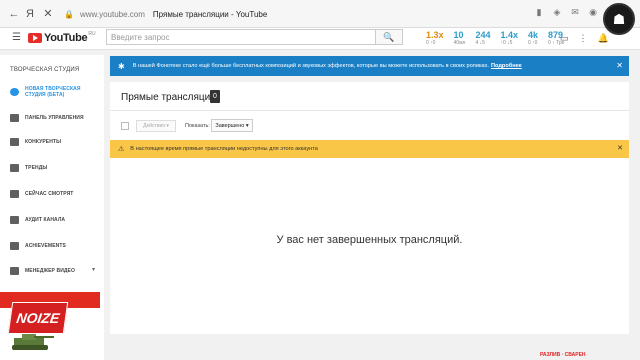  I want to click on sidebar-item-5: АУДИТ КАНАЛА, so click(37, 220).